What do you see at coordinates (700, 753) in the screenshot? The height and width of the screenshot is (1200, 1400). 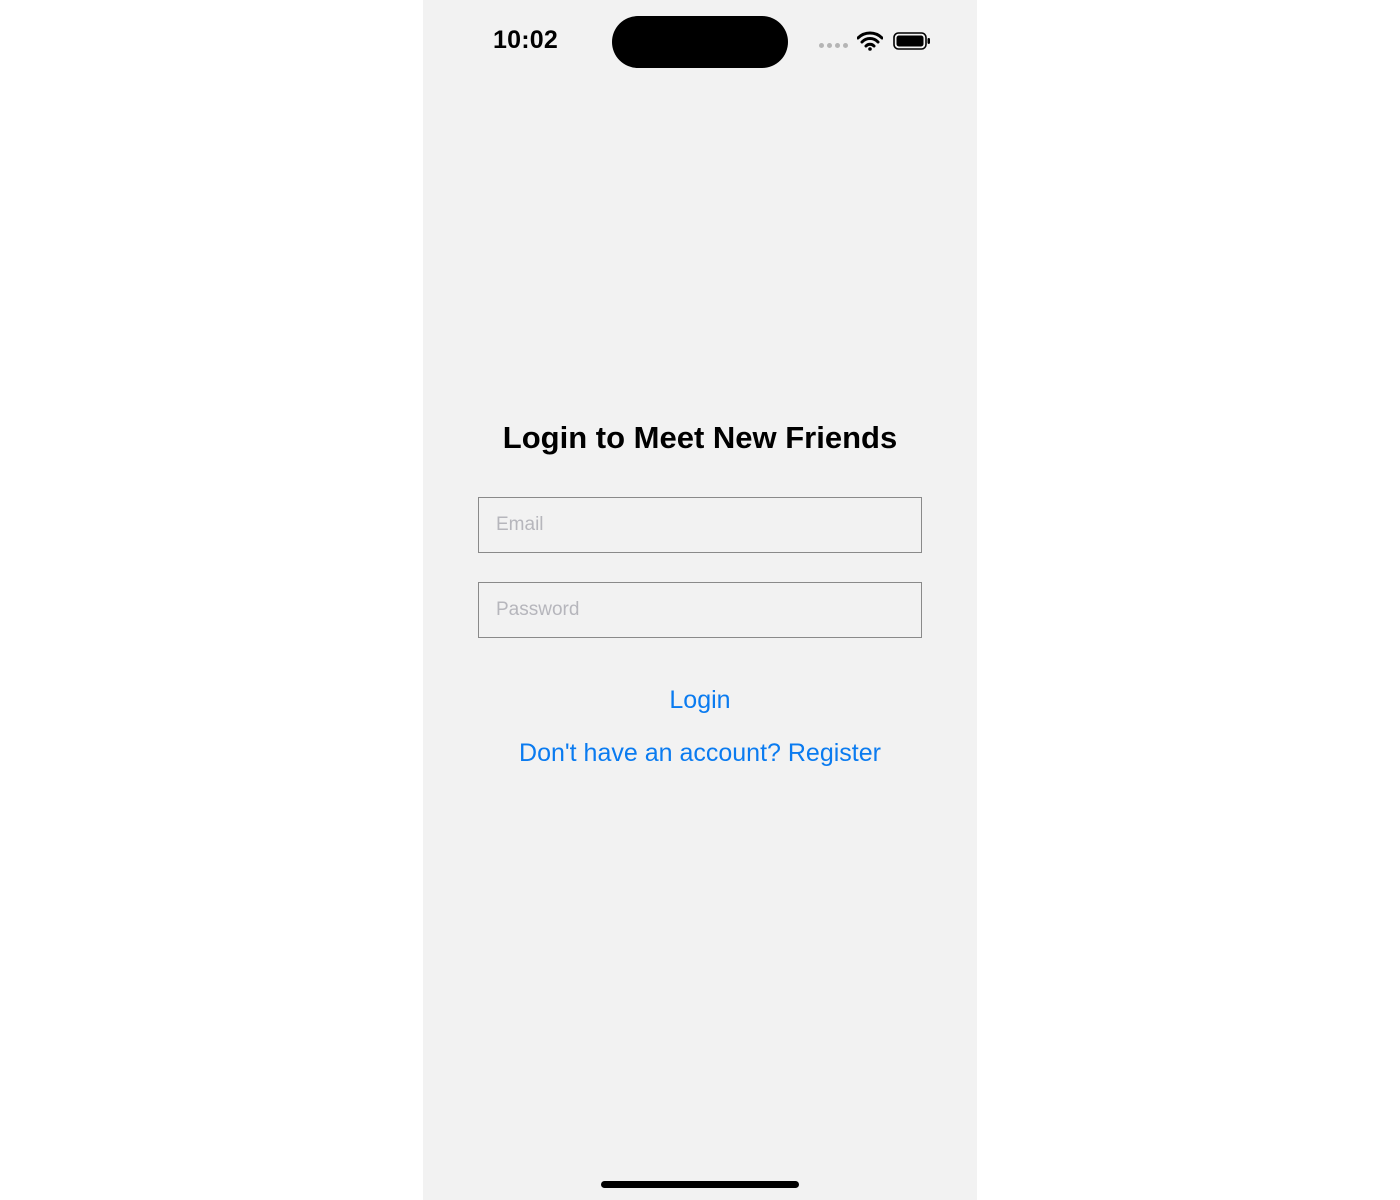 I see `register-link: Don't have an account? Register` at bounding box center [700, 753].